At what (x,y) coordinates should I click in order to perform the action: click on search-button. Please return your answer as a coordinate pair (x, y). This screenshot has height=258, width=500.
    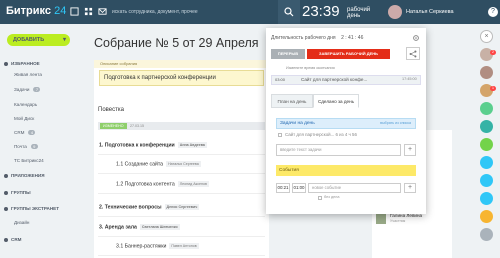
    Looking at the image, I should click on (289, 12).